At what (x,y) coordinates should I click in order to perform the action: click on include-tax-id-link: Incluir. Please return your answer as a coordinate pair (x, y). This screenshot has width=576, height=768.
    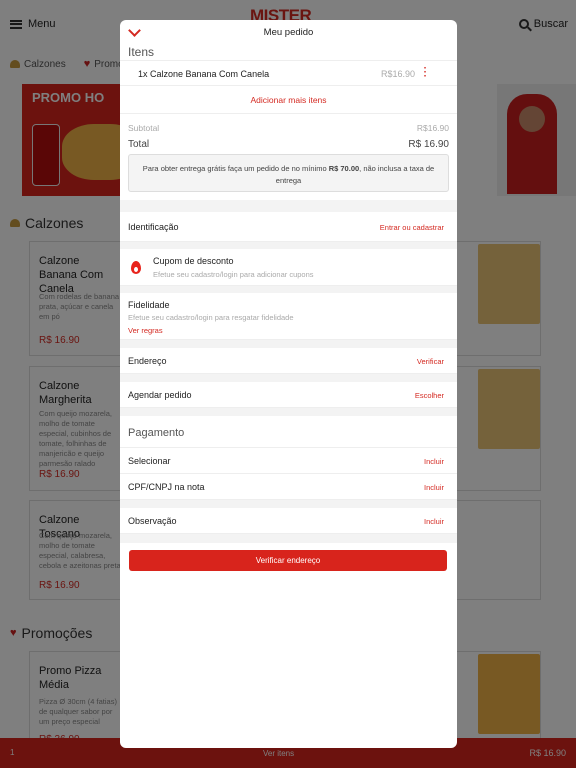
    Looking at the image, I should click on (434, 487).